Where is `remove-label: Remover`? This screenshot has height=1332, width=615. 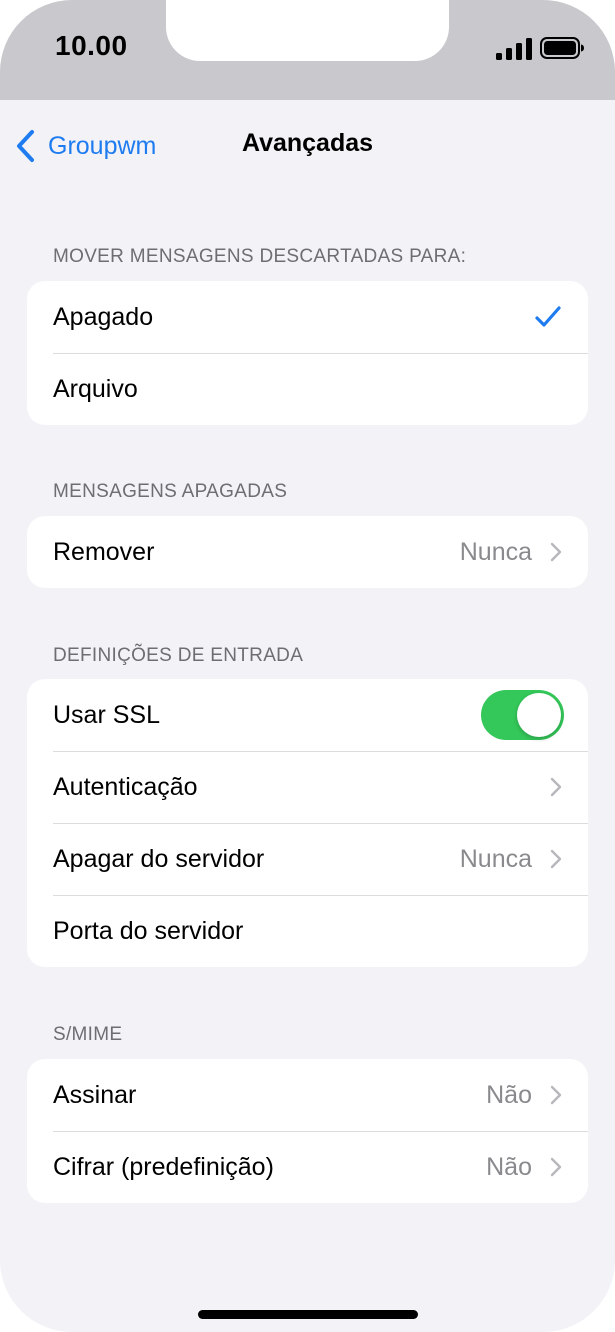
remove-label: Remover is located at coordinates (104, 551).